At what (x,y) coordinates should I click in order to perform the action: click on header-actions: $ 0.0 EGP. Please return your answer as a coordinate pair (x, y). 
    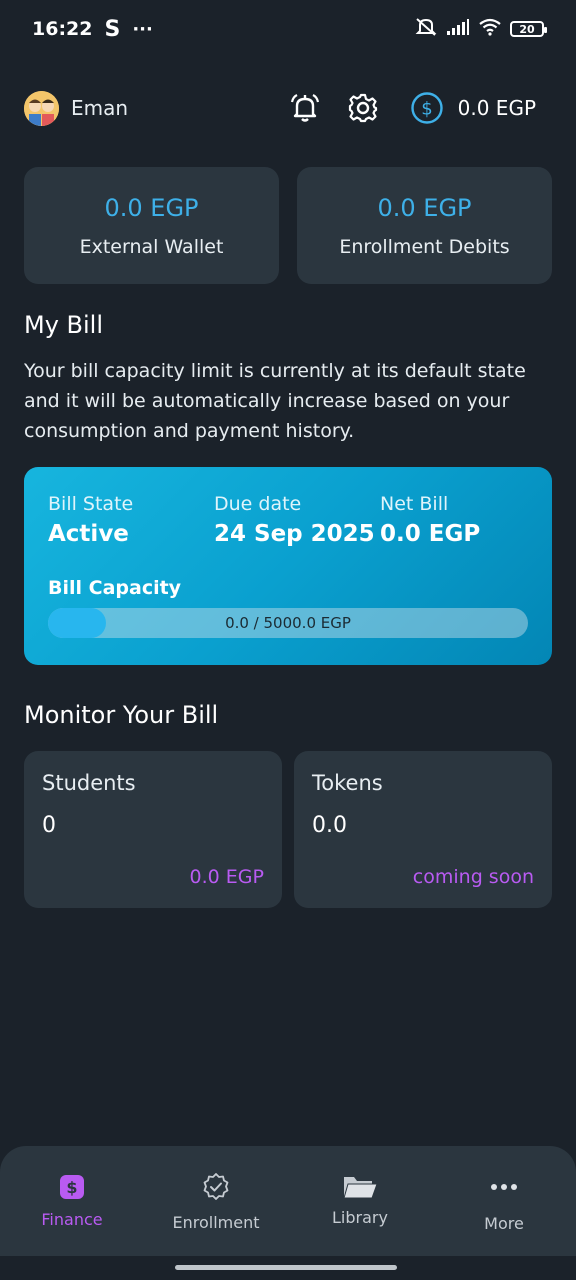
    Looking at the image, I should click on (412, 108).